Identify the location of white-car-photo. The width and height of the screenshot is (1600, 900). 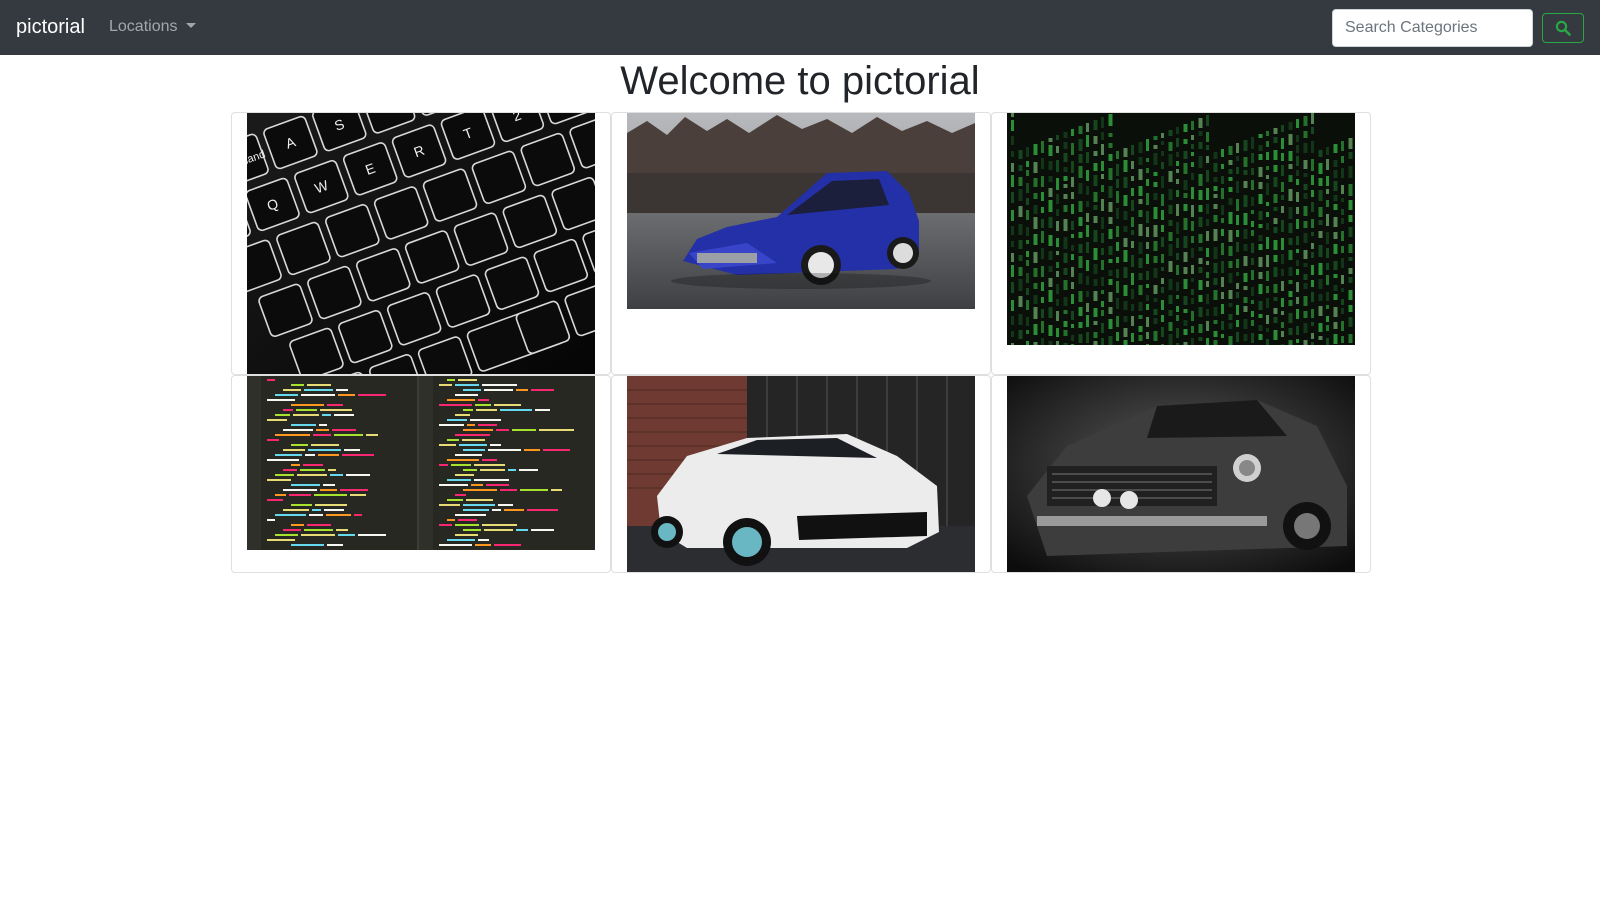
(801, 474).